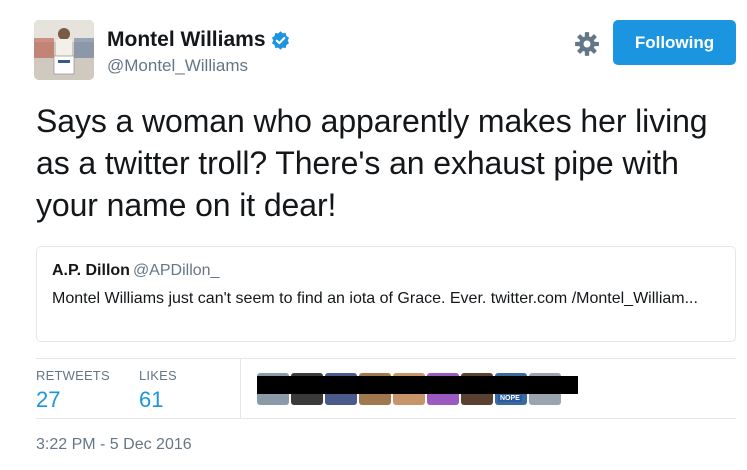 The width and height of the screenshot is (747, 470). What do you see at coordinates (386, 418) in the screenshot?
I see `stats-bottom-divider` at bounding box center [386, 418].